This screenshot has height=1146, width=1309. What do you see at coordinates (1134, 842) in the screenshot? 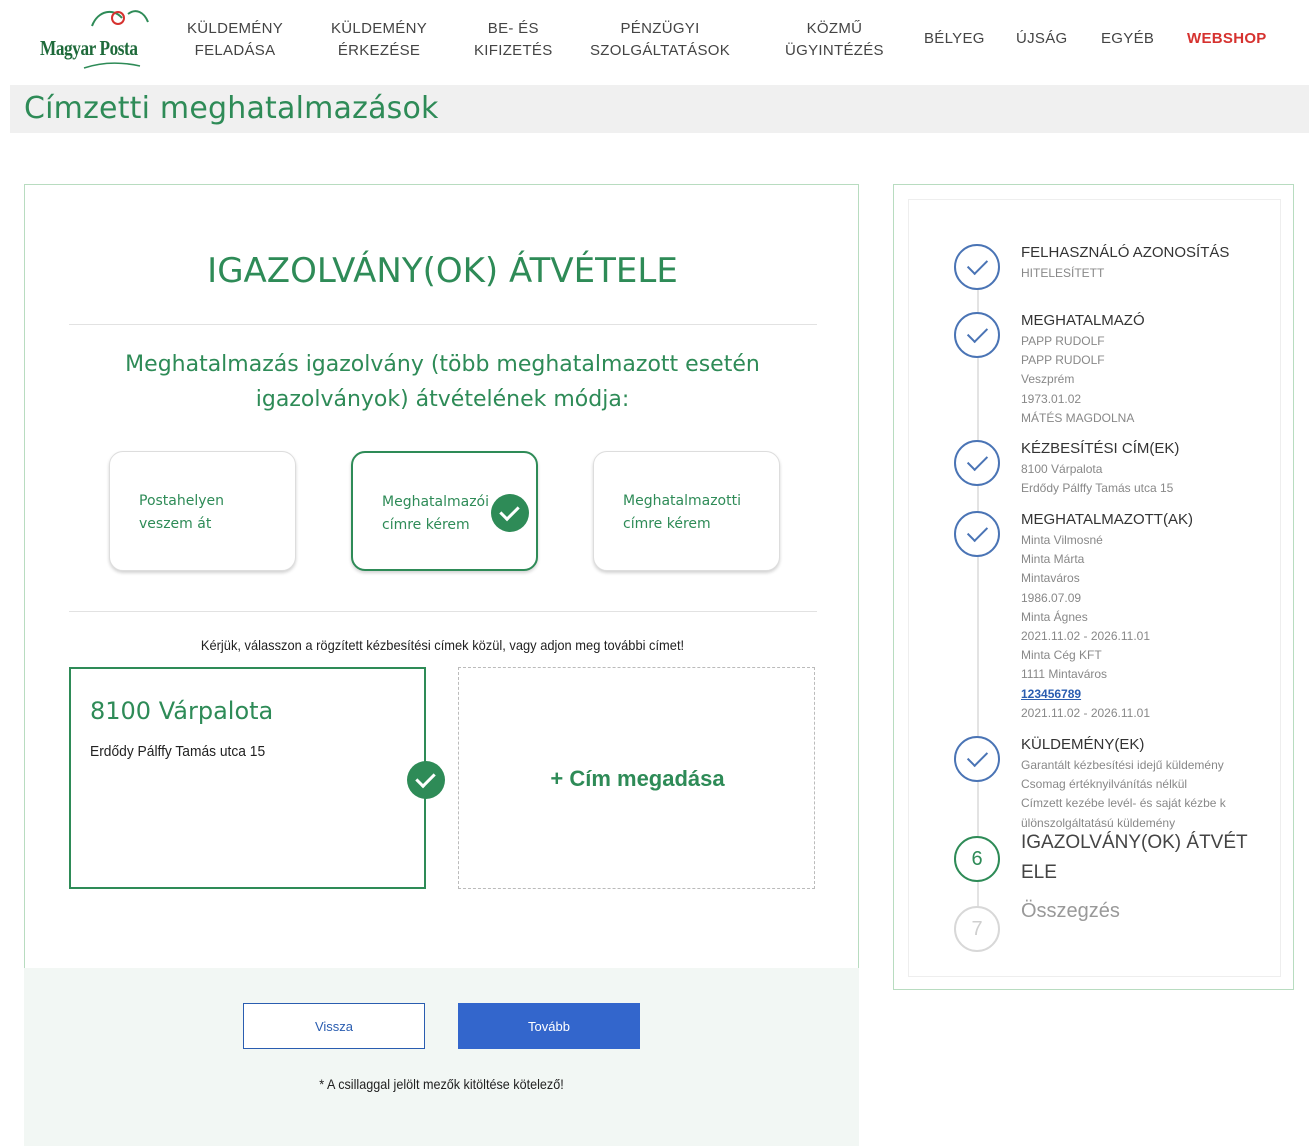
I see `step-title-line: IGAZOLVÁNY(OK) ÁTVÉT` at bounding box center [1134, 842].